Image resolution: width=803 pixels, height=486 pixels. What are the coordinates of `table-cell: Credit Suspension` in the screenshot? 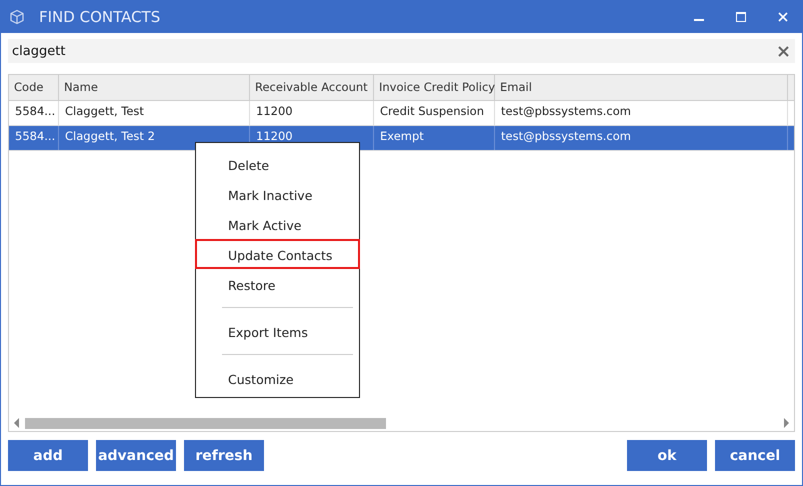 It's located at (434, 113).